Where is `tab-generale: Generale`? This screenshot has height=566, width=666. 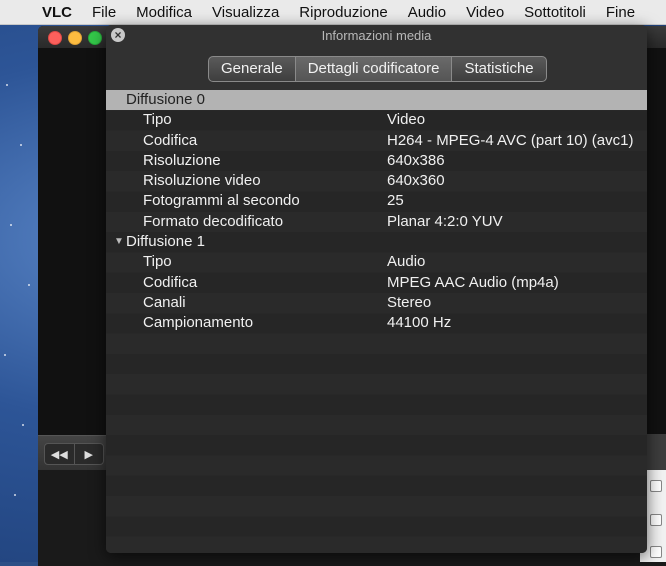 tab-generale: Generale is located at coordinates (252, 69).